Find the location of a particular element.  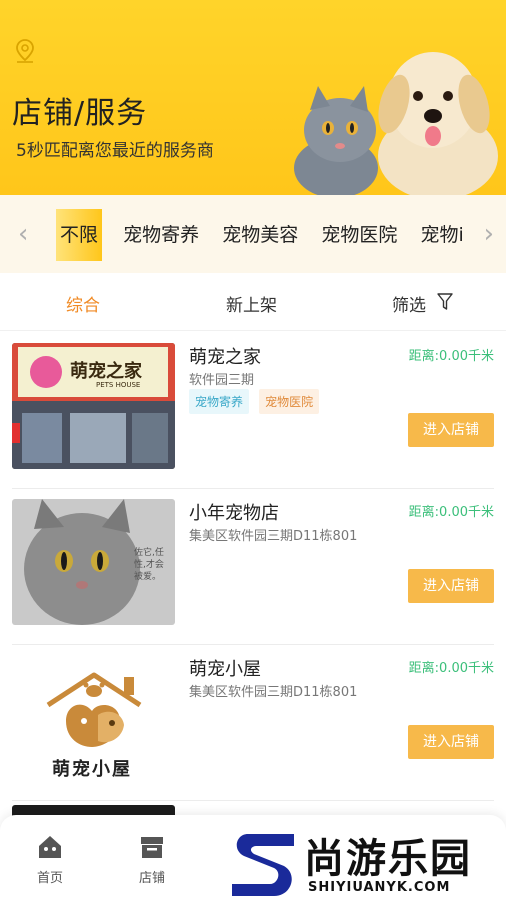

chevron-left-icon: ‹ is located at coordinates (23, 234).